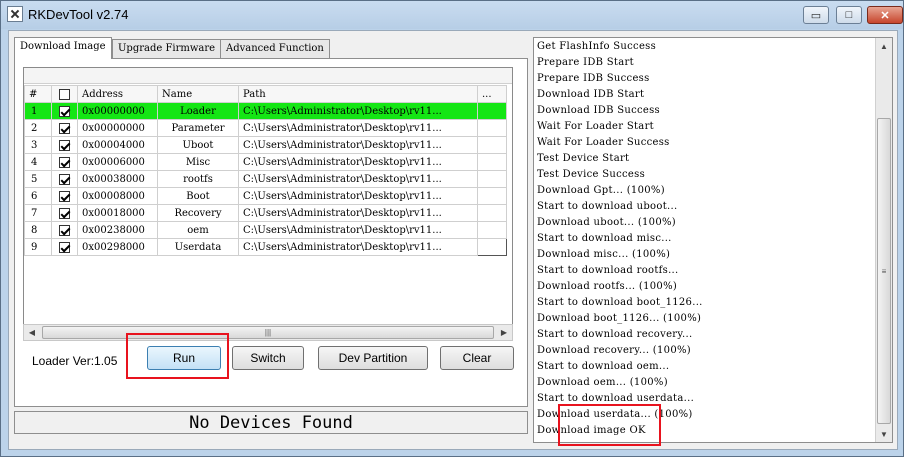 This screenshot has height=457, width=904. What do you see at coordinates (117, 179) in the screenshot?
I see `row-address: 0x00038000` at bounding box center [117, 179].